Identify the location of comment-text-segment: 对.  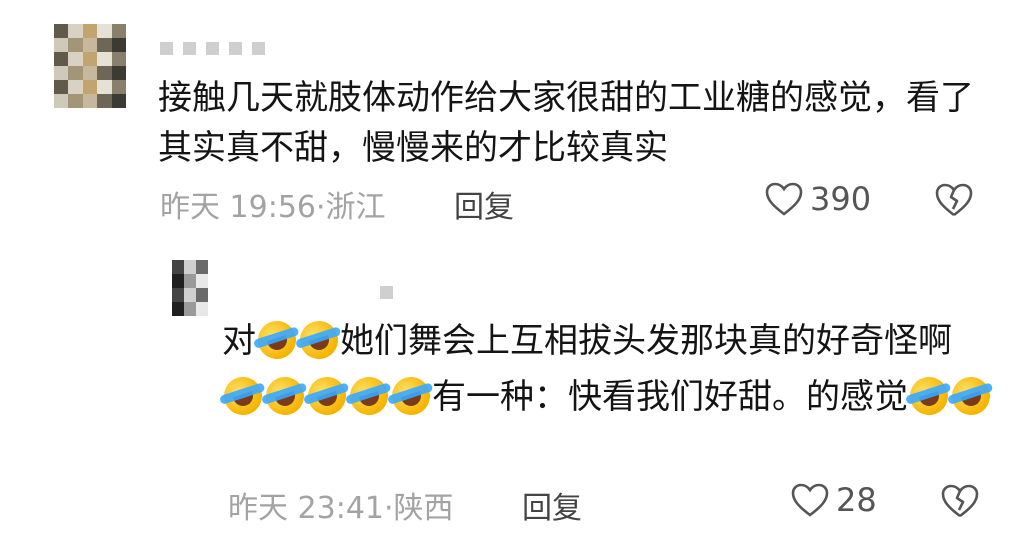
(239, 341).